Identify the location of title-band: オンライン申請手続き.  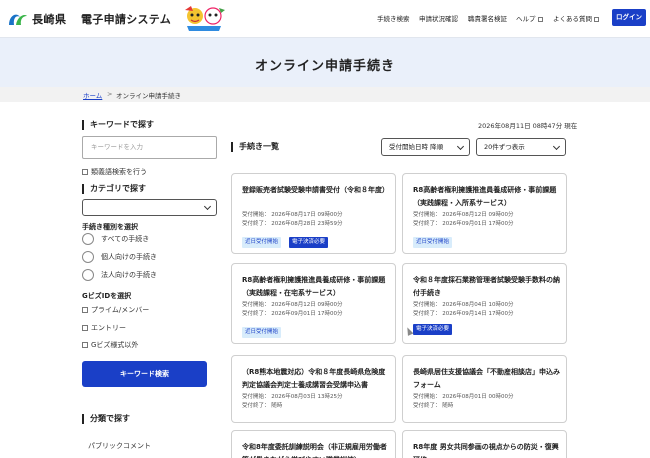
(325, 62).